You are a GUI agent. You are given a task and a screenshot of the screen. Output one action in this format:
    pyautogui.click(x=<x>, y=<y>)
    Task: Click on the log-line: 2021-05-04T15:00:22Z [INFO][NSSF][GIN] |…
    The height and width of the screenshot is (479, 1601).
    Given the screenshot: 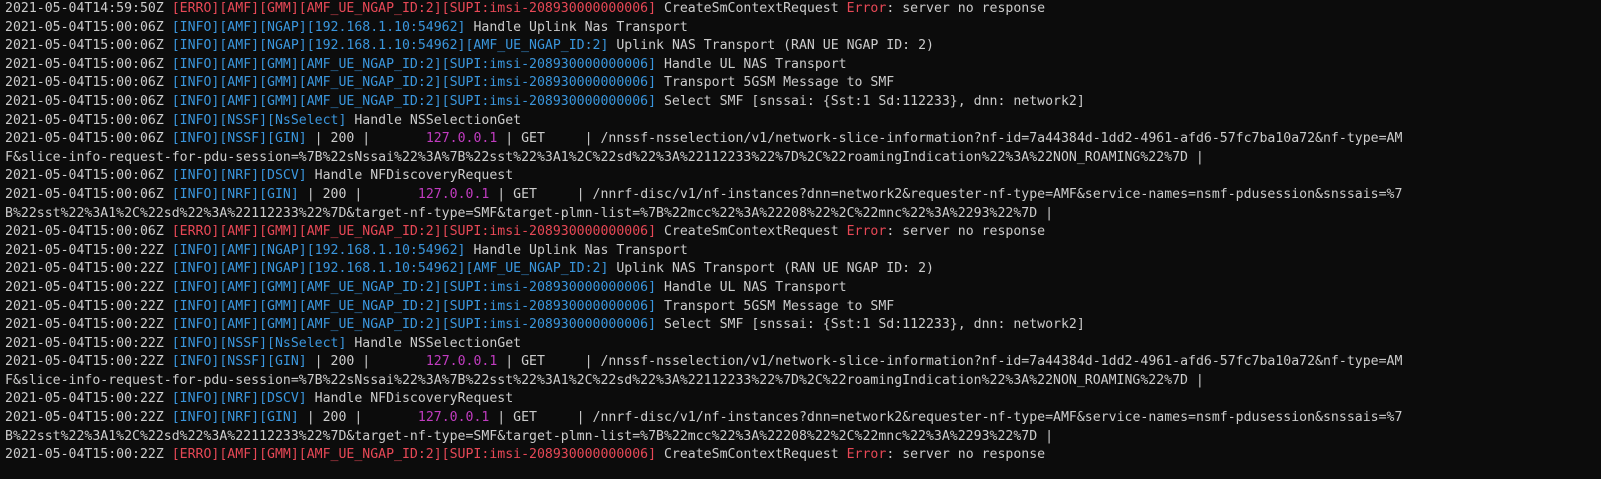 What is the action you would take?
    pyautogui.click(x=803, y=362)
    